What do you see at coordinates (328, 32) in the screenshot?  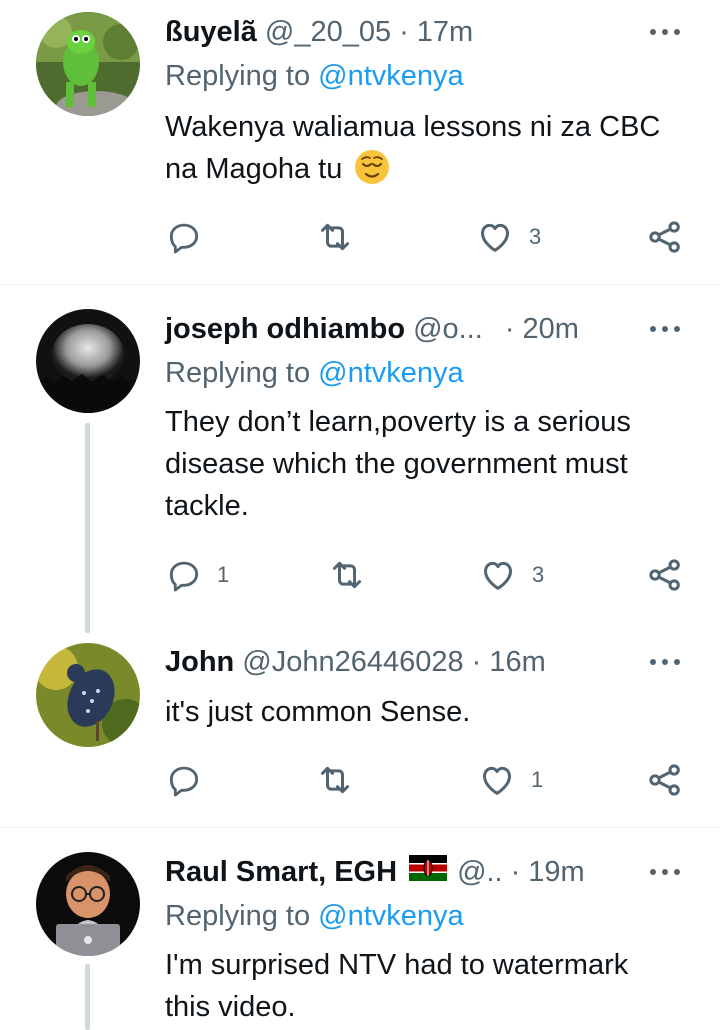 I see `user-handle: @_20_05` at bounding box center [328, 32].